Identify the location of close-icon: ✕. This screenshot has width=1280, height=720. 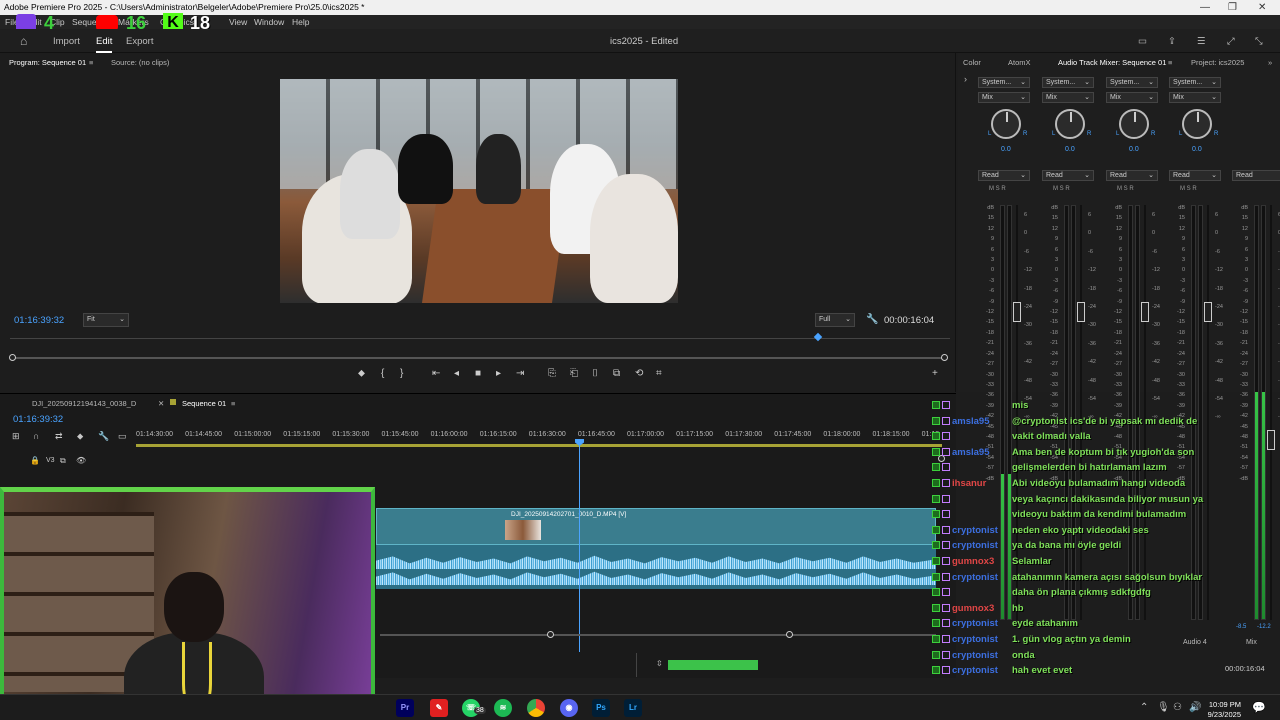
(1262, 7).